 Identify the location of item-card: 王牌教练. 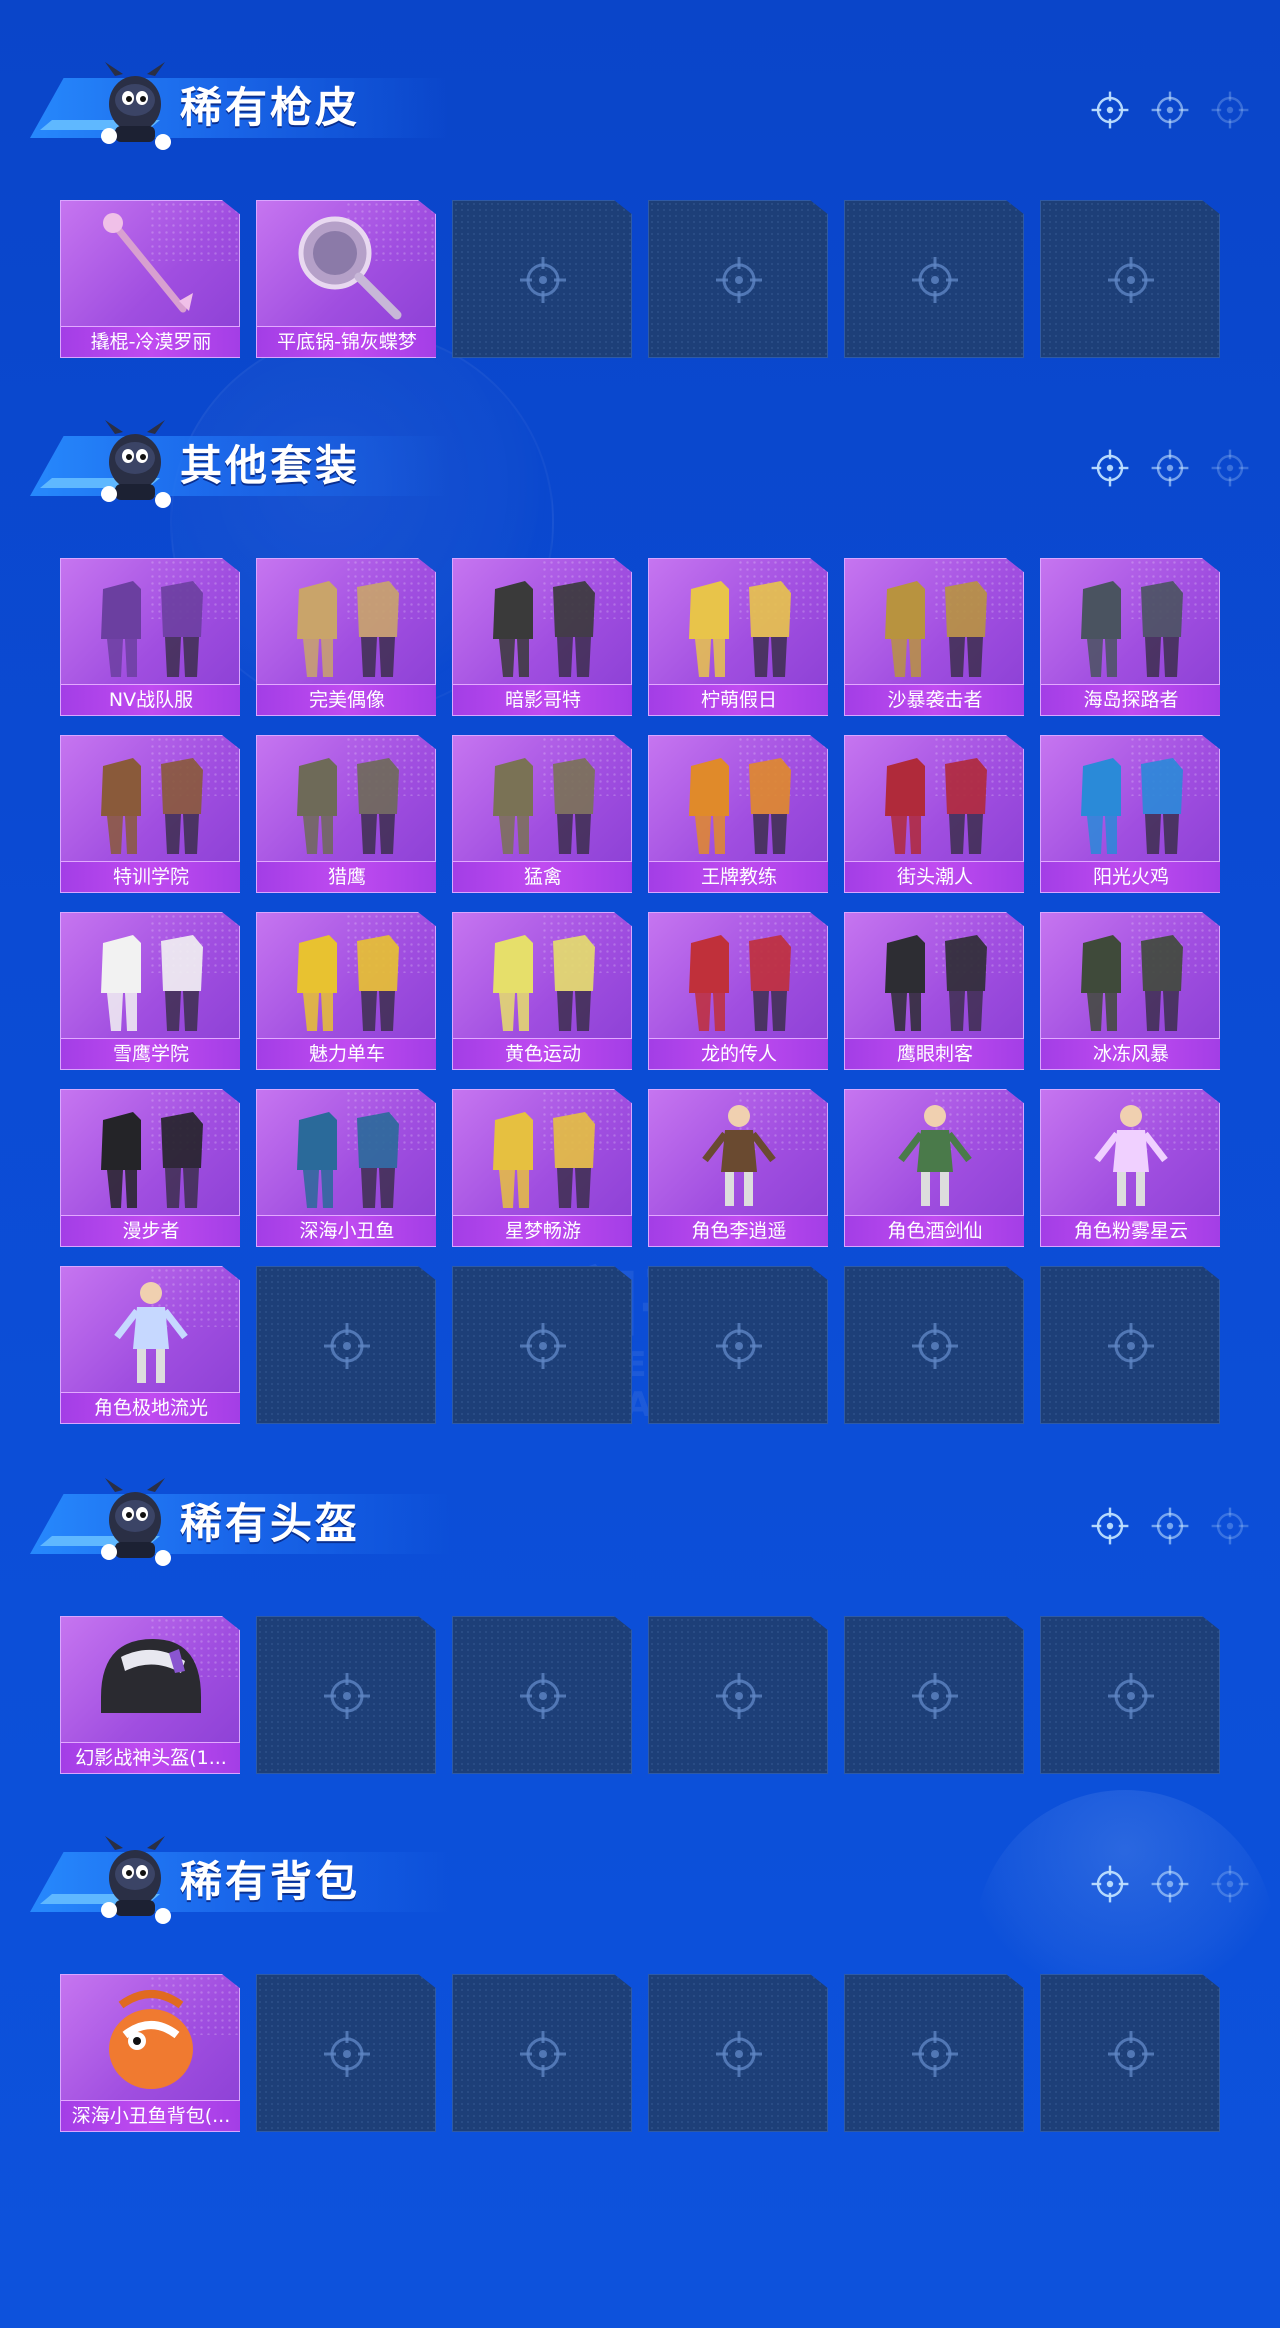
(738, 814).